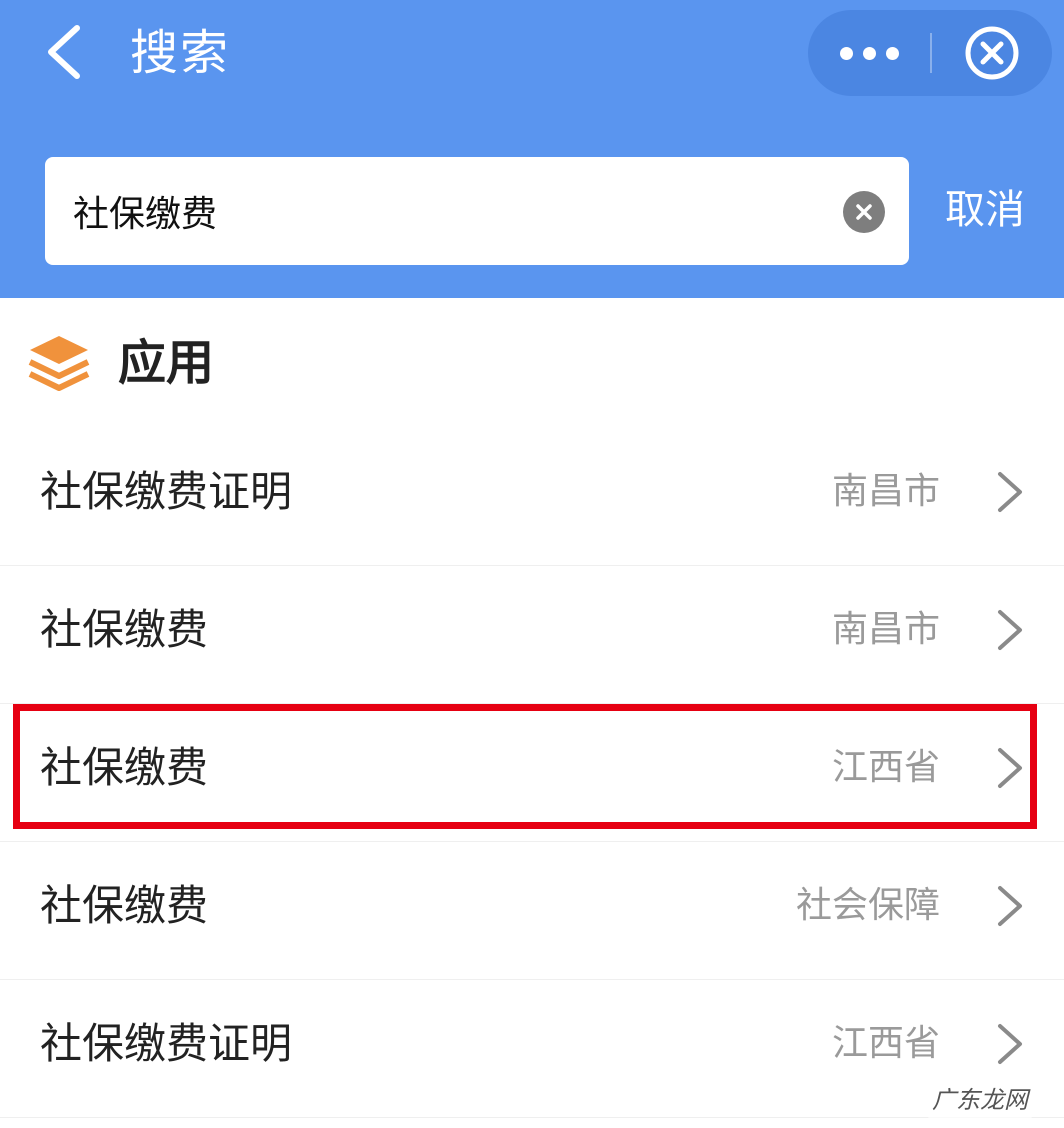  What do you see at coordinates (867, 905) in the screenshot?
I see `item-region: 社会保障` at bounding box center [867, 905].